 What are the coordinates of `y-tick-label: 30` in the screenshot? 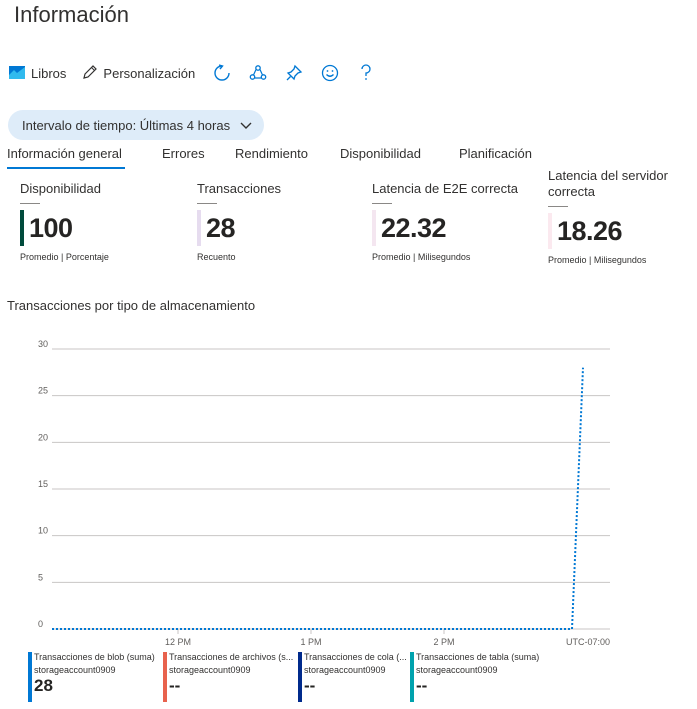 It's located at (43, 344).